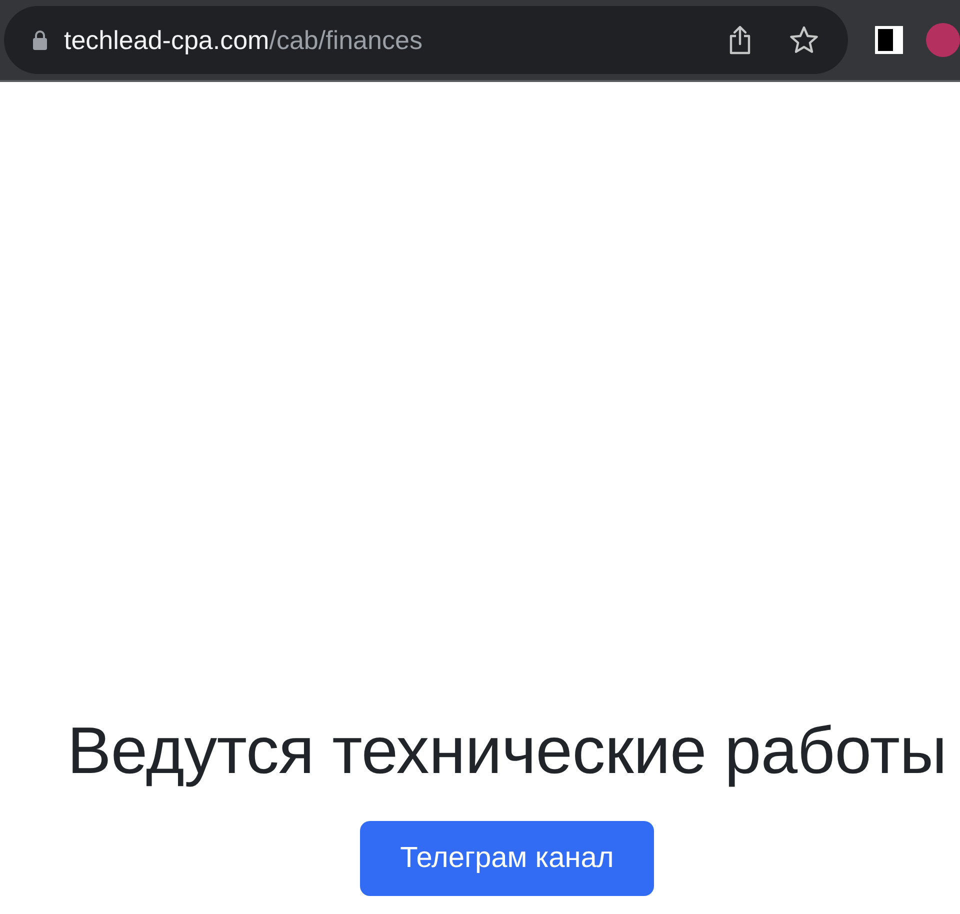  Describe the element at coordinates (40, 40) in the screenshot. I see `lock-icon` at that location.